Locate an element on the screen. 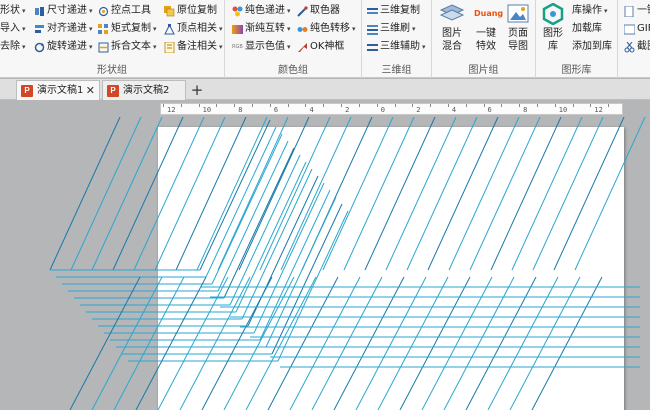 The image size is (650, 410). add-tab-button: + is located at coordinates (197, 90).